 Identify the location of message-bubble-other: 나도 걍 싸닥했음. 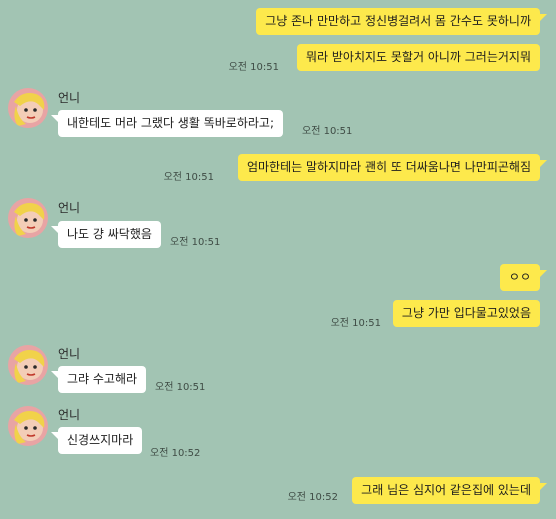
(109, 234).